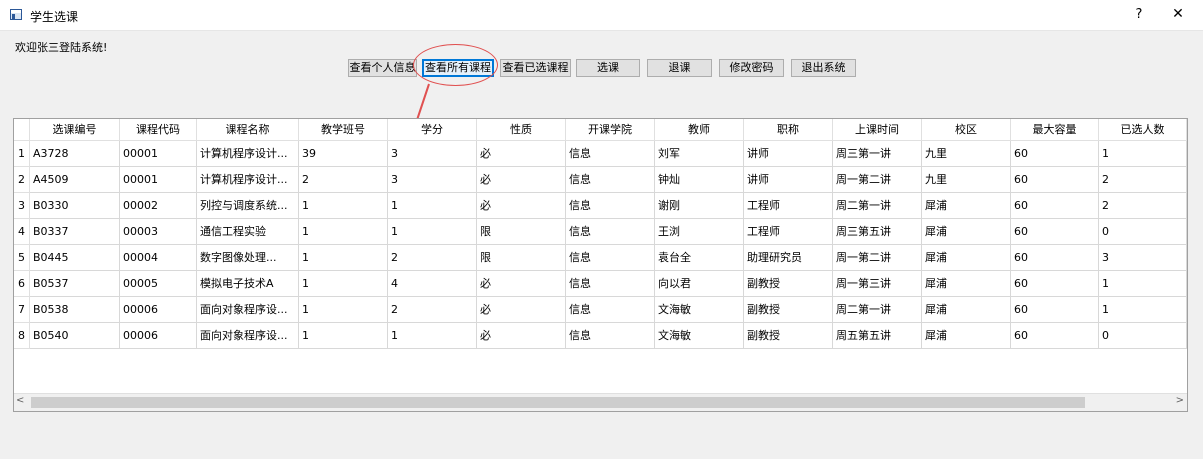  I want to click on table-cell: 限, so click(521, 232).